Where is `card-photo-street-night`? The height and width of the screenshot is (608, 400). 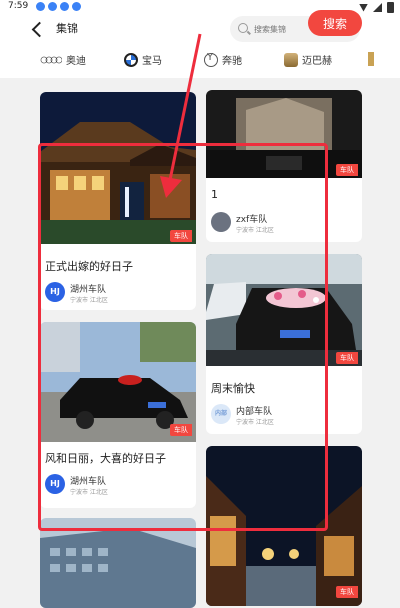
card-photo-street-night is located at coordinates (284, 526).